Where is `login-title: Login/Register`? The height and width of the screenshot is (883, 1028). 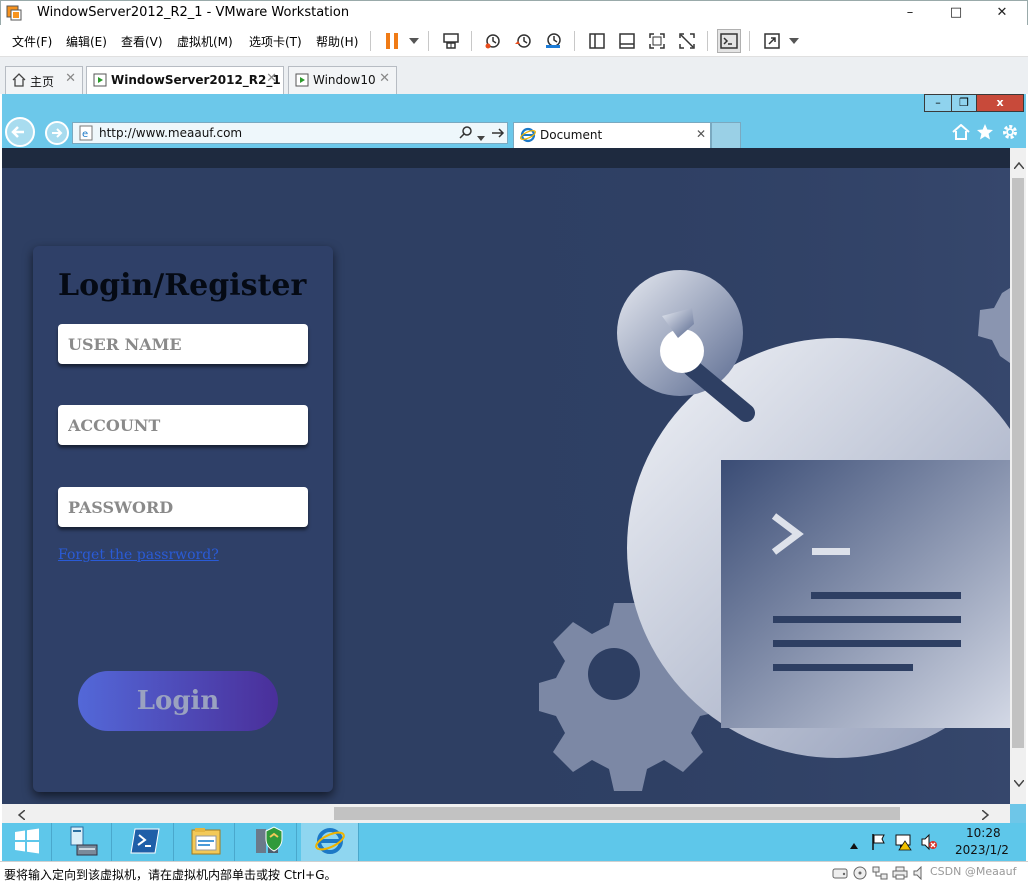
login-title: Login/Register is located at coordinates (182, 285).